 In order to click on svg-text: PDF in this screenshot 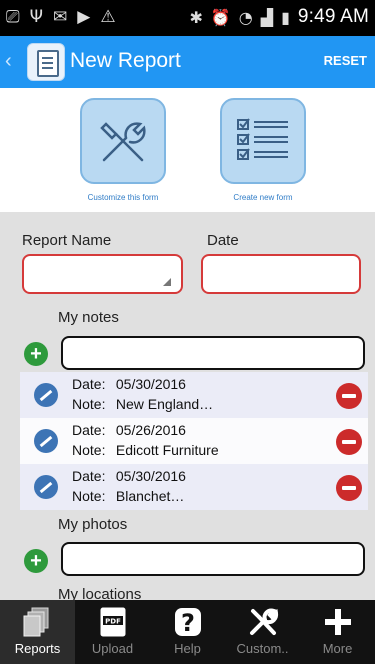, I will do `click(113, 622)`.